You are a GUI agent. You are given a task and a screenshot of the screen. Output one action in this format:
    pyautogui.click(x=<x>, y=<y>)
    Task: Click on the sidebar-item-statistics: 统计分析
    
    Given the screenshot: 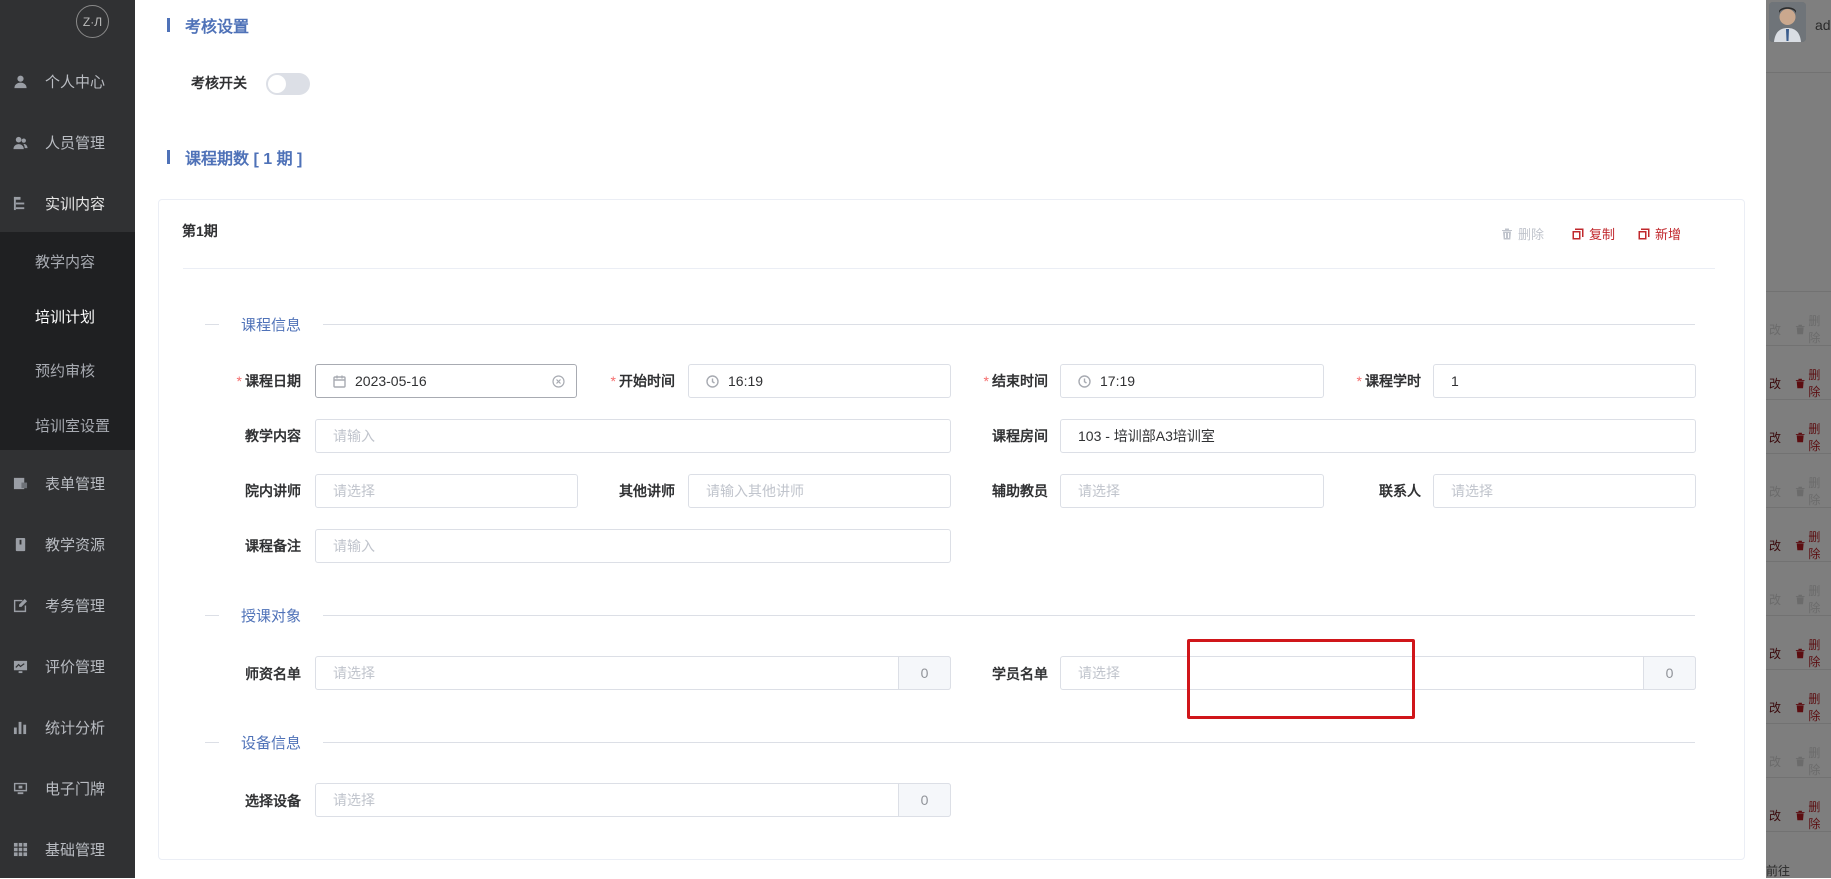 What is the action you would take?
    pyautogui.click(x=67, y=727)
    